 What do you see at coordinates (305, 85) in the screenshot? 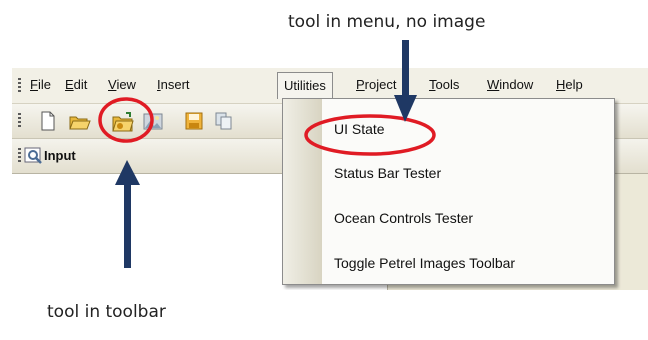
I see `menu-utilities: Utilities` at bounding box center [305, 85].